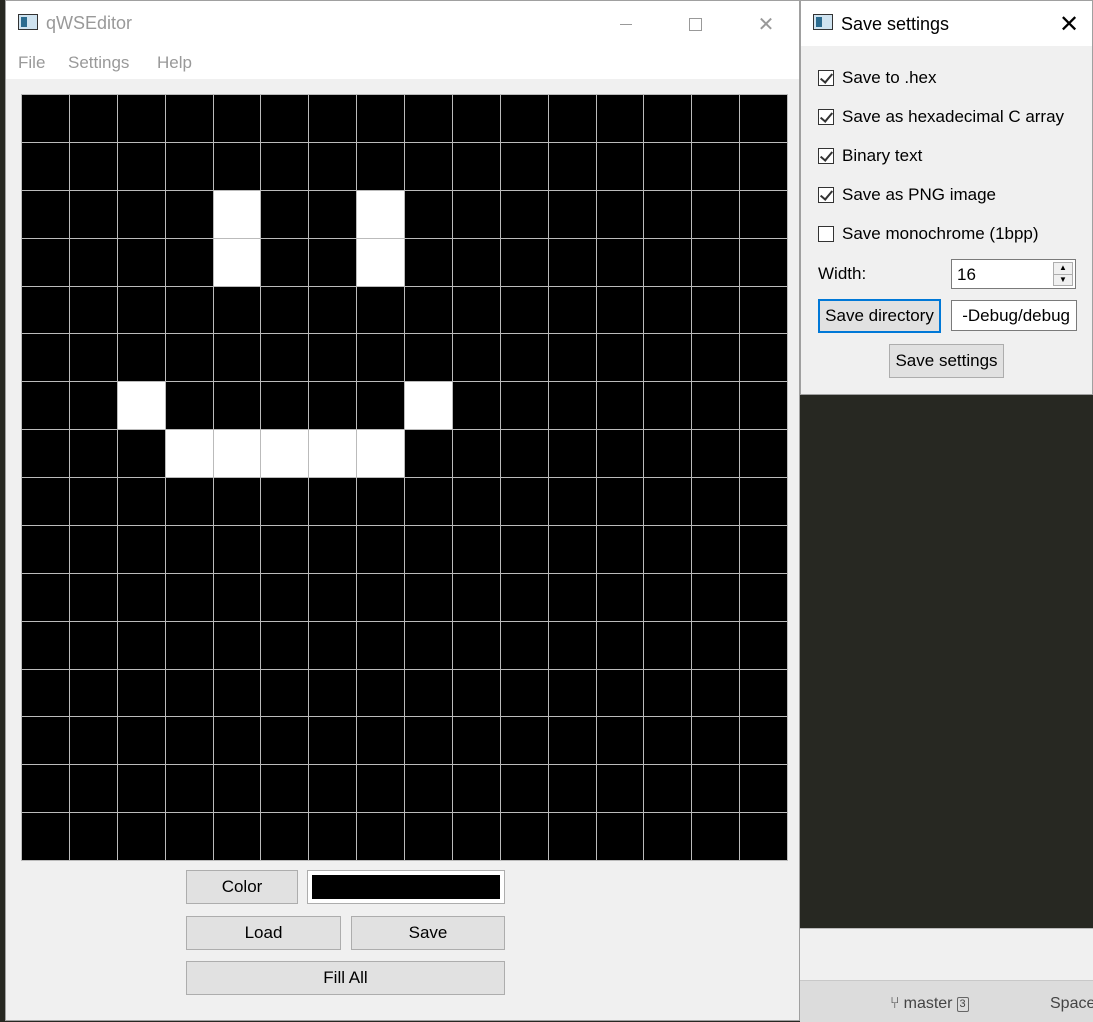 This screenshot has width=1093, height=1022. Describe the element at coordinates (1013, 274) in the screenshot. I see `width-spinbox: 16 ▲ ▼` at that location.